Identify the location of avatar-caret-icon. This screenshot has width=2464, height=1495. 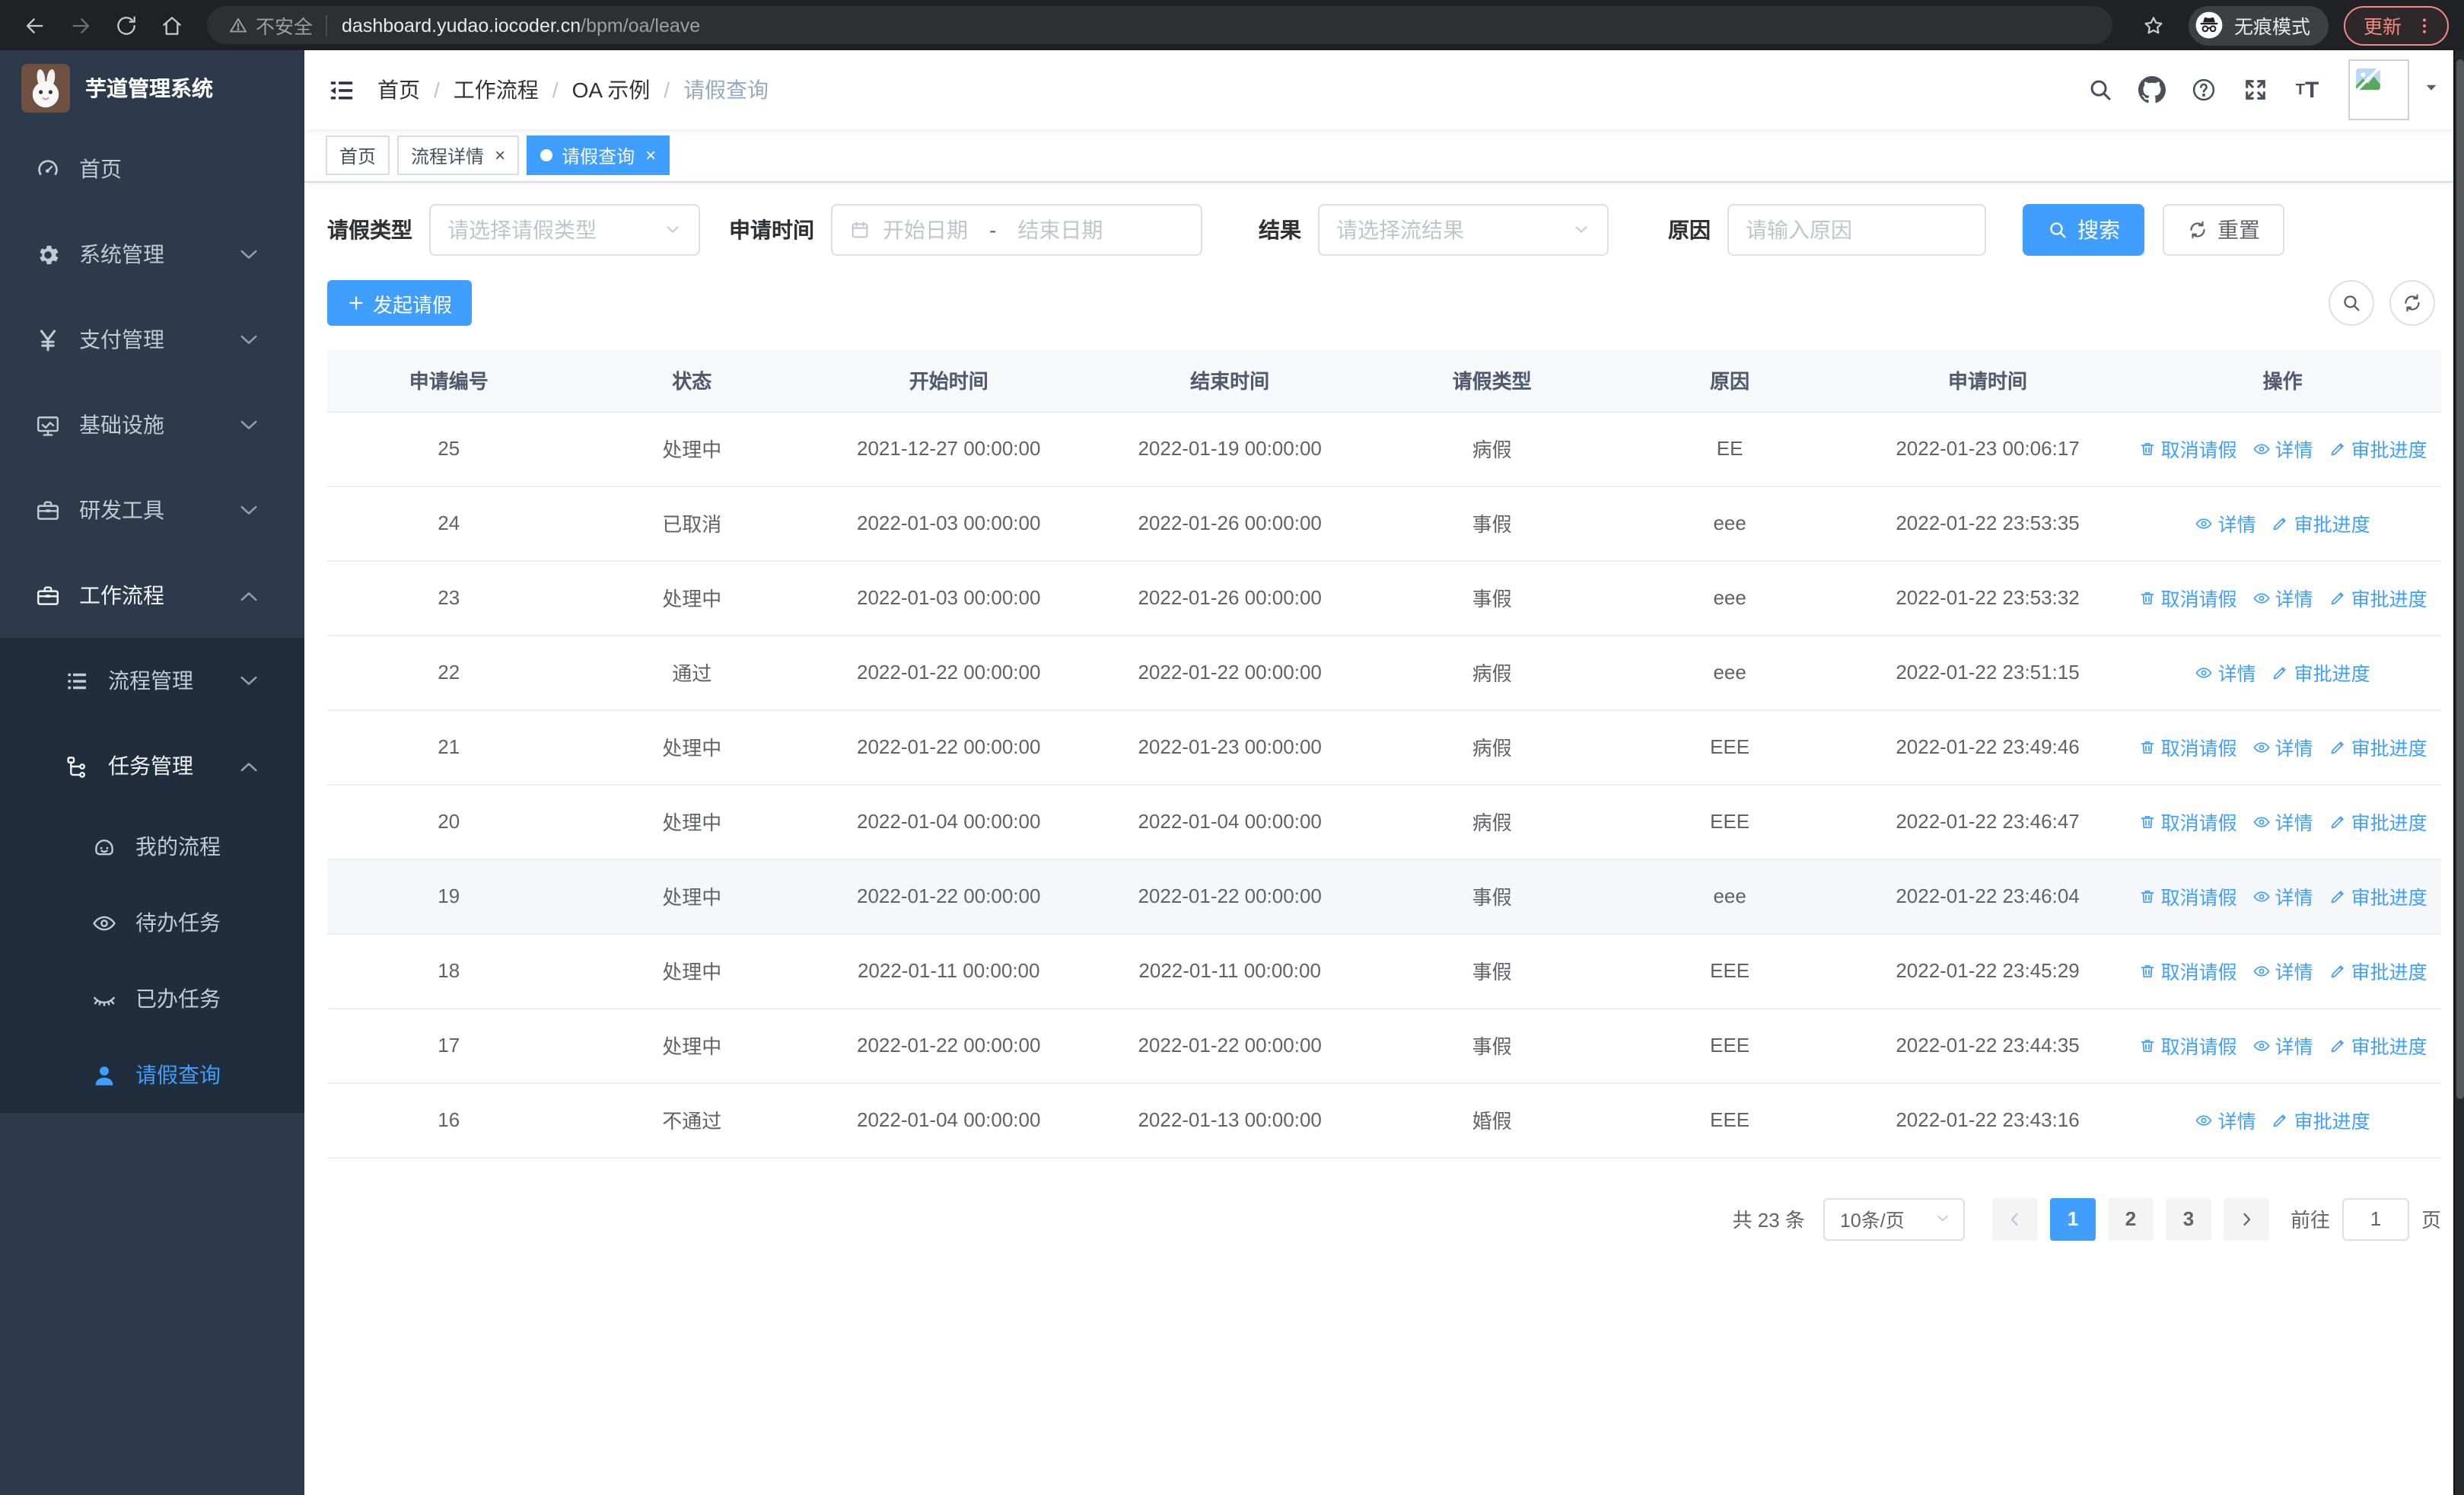
(2431, 90).